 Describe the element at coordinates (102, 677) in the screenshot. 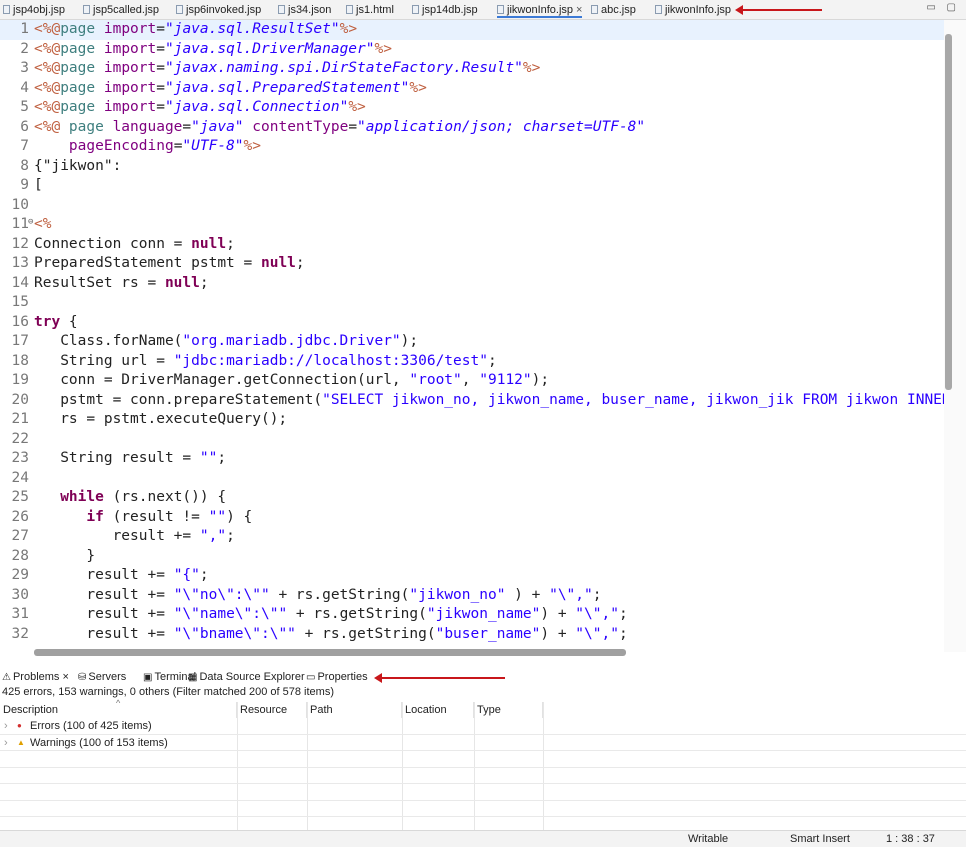

I see `view-tab: ⛁ Servers` at that location.